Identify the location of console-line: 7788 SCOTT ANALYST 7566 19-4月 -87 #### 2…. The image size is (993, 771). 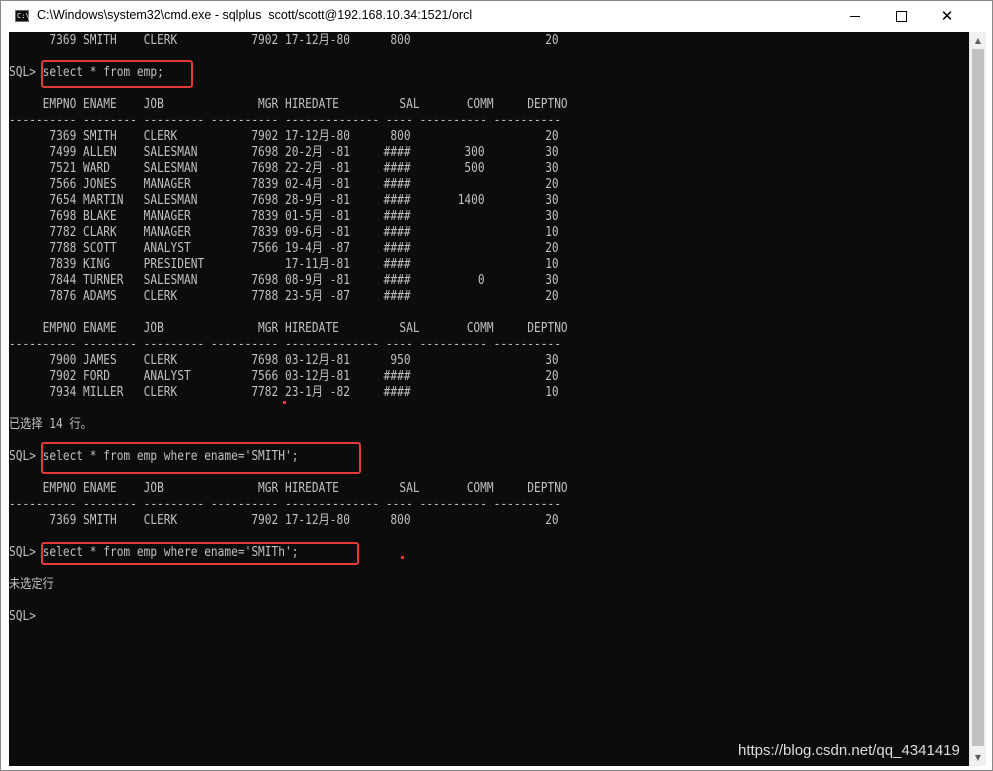
(284, 248).